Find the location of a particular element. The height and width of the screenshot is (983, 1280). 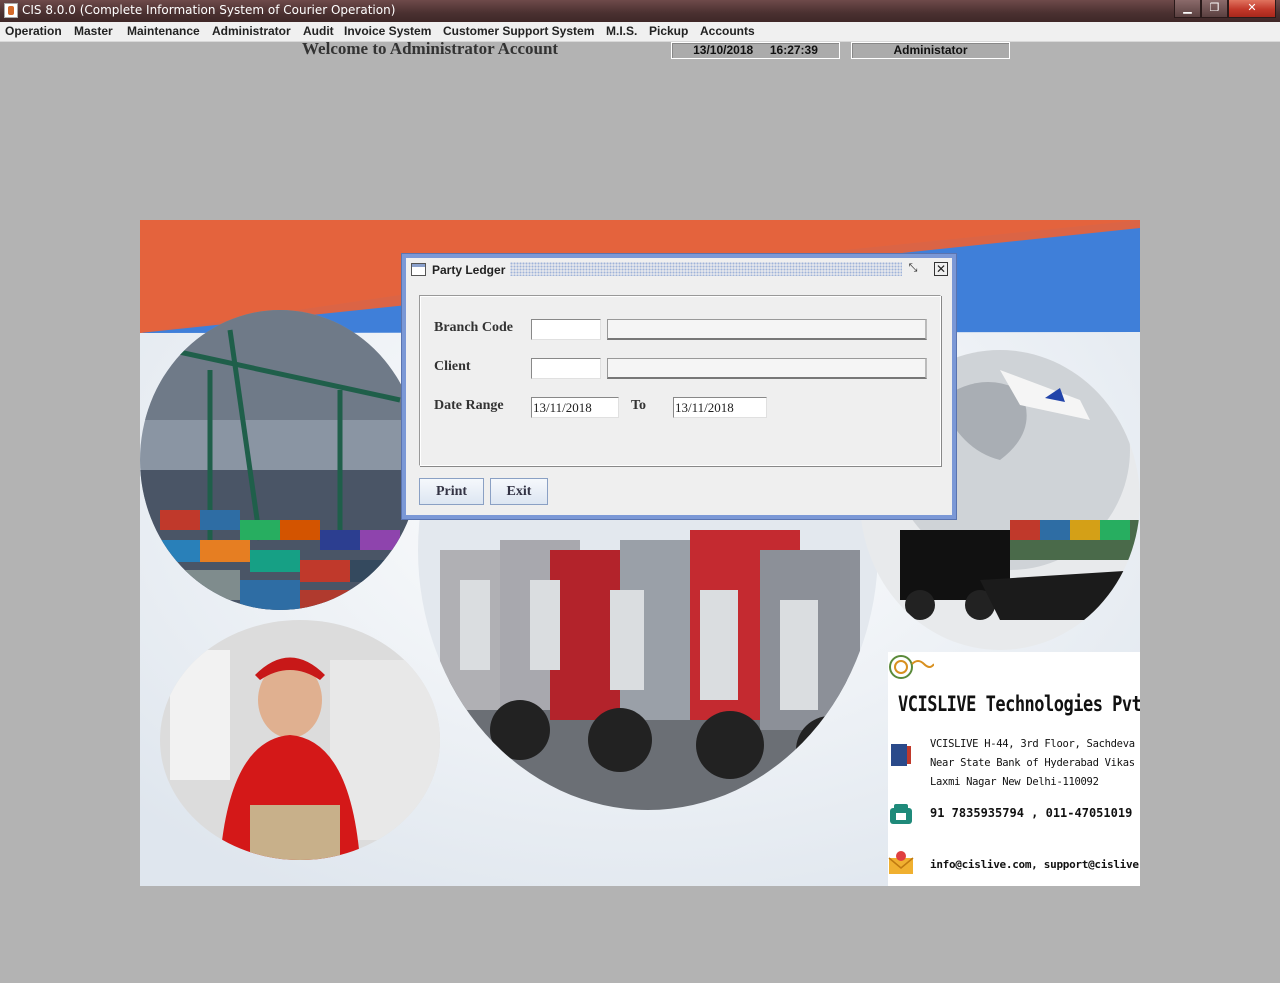

company-phone: 91 7835935794 , 011-47051019 is located at coordinates (1031, 813).